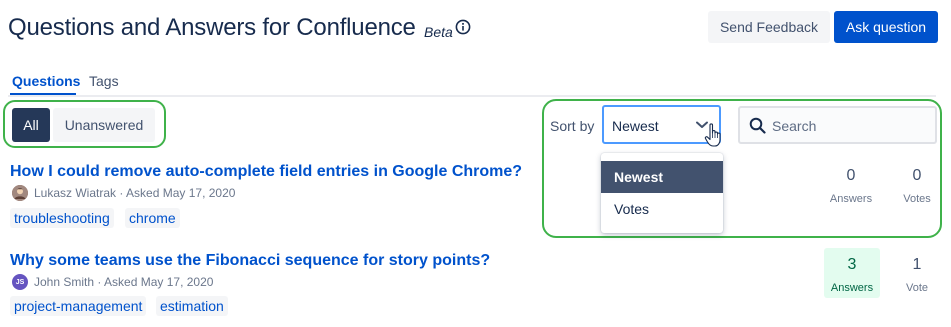 Image resolution: width=951 pixels, height=327 pixels. What do you see at coordinates (917, 277) in the screenshot?
I see `votes-count: 1 Vote` at bounding box center [917, 277].